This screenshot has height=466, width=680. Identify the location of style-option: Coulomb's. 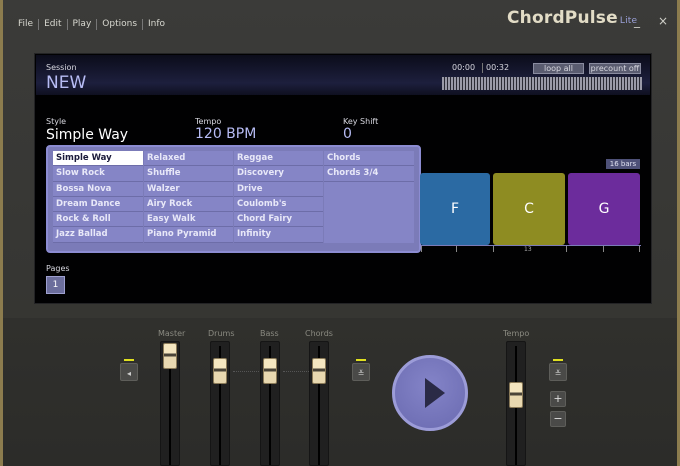
(278, 204).